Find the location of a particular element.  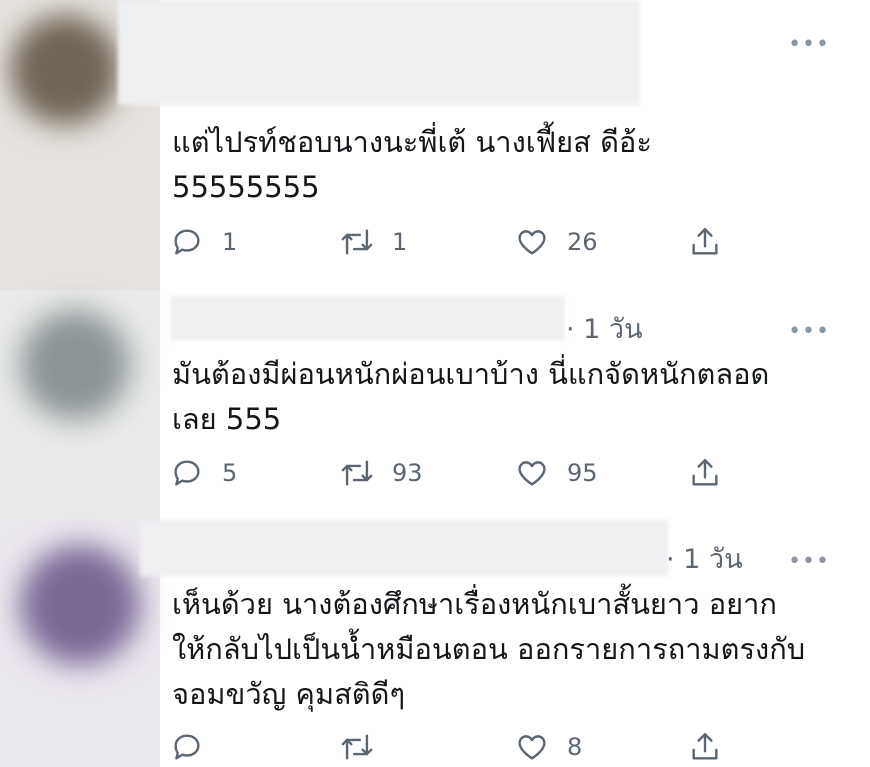

reply-count: 5 is located at coordinates (230, 473).